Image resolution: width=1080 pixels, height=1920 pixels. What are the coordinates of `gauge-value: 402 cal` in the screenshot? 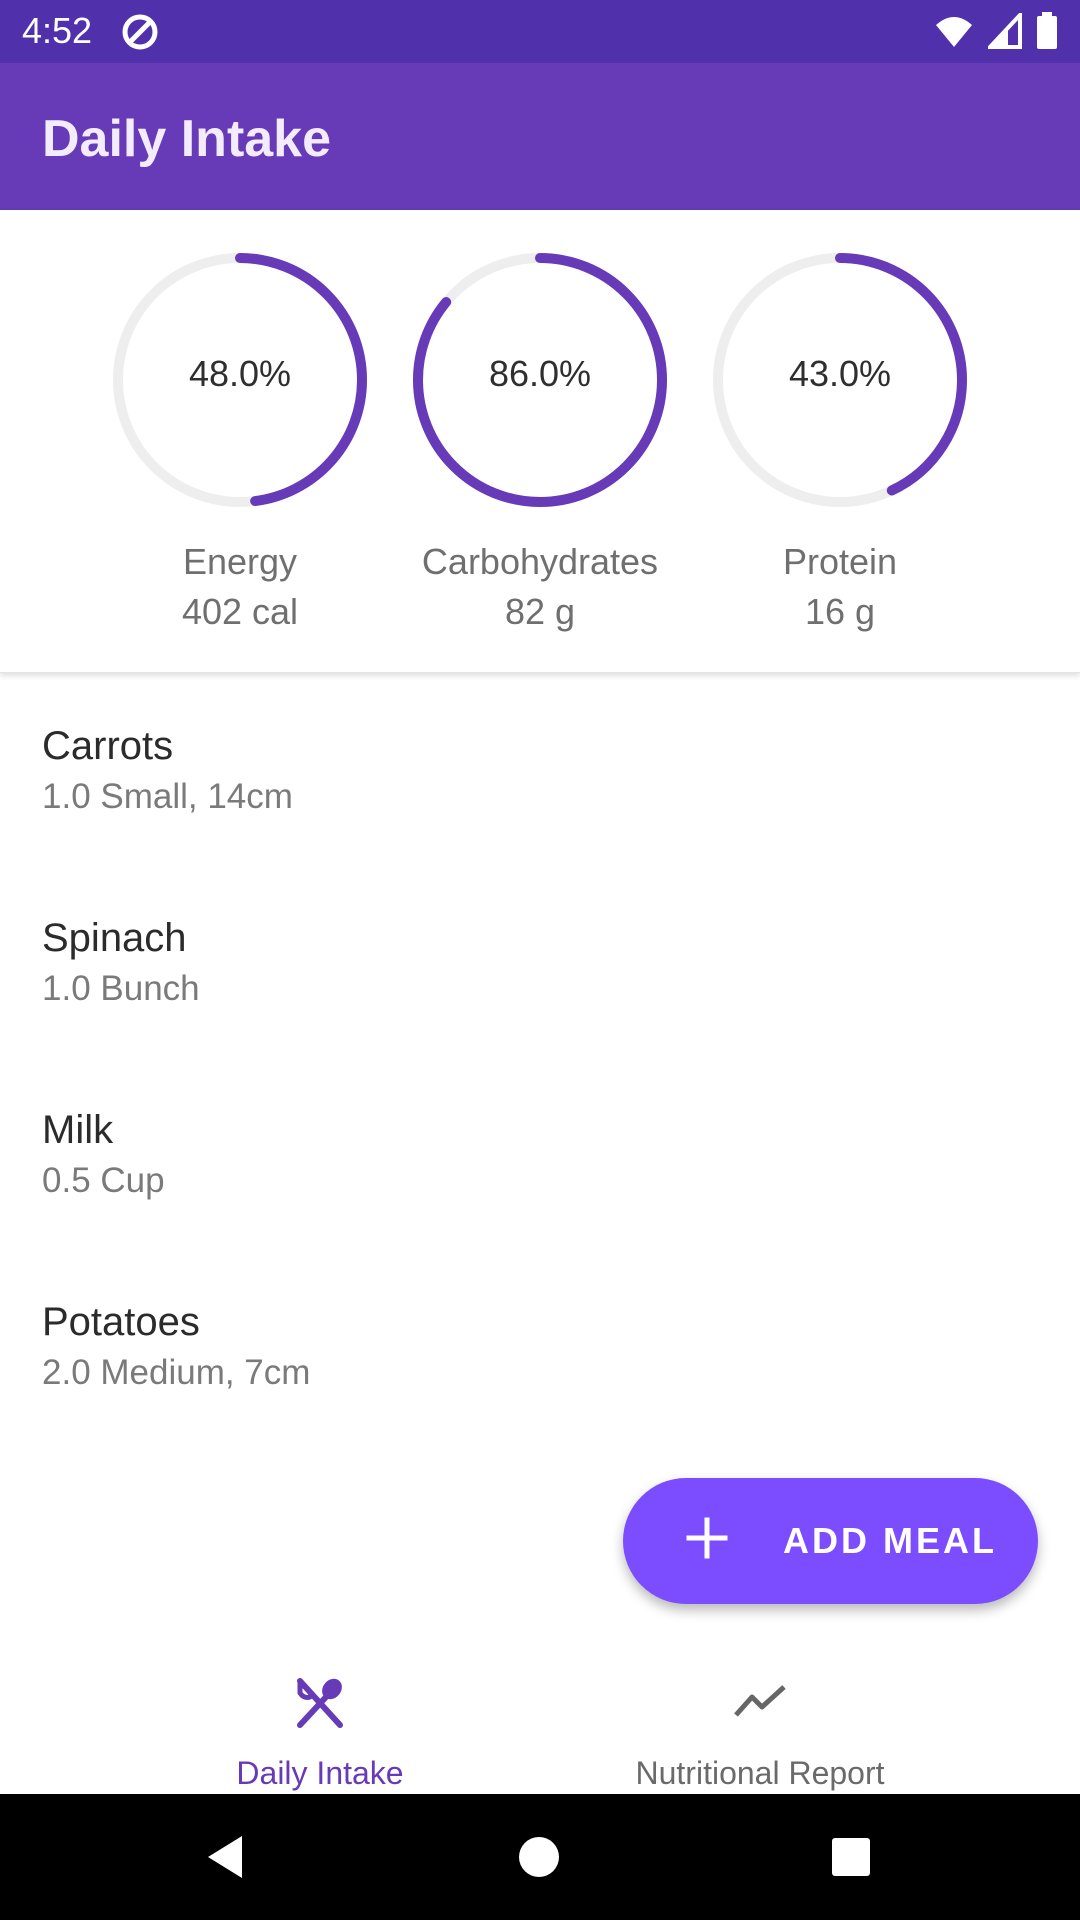 It's located at (240, 611).